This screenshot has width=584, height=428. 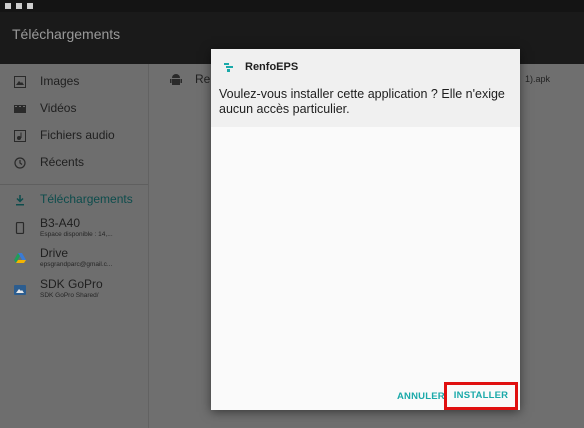 What do you see at coordinates (538, 79) in the screenshot?
I see `file-name-extension: 1).apk` at bounding box center [538, 79].